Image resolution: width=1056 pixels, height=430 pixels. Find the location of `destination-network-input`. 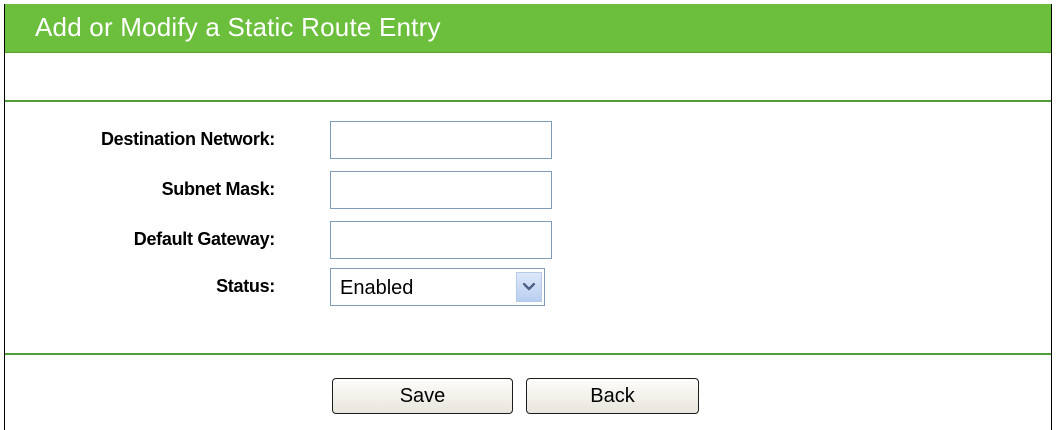

destination-network-input is located at coordinates (441, 140).